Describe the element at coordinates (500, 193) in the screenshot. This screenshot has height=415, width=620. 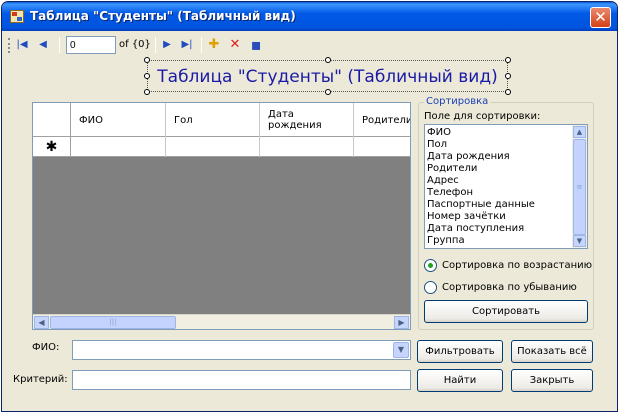
I see `list-item: Телефон` at that location.